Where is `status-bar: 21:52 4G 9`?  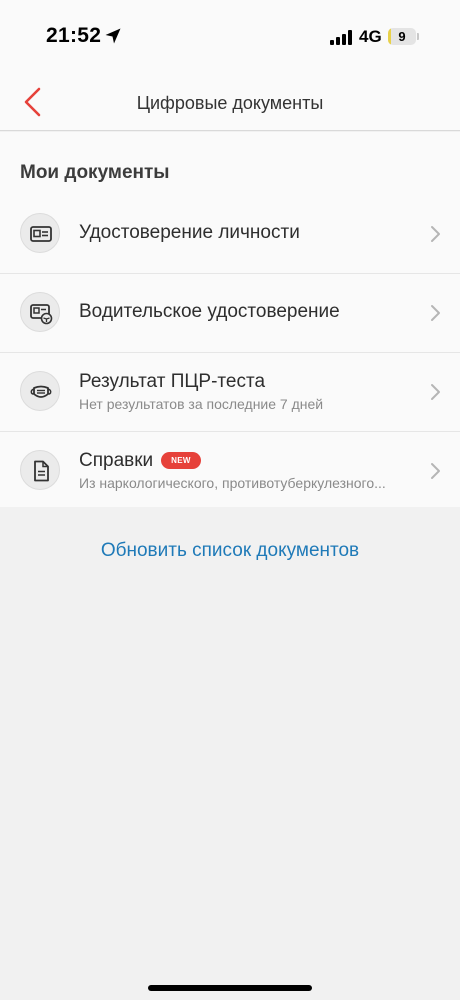 status-bar: 21:52 4G 9 is located at coordinates (230, 36).